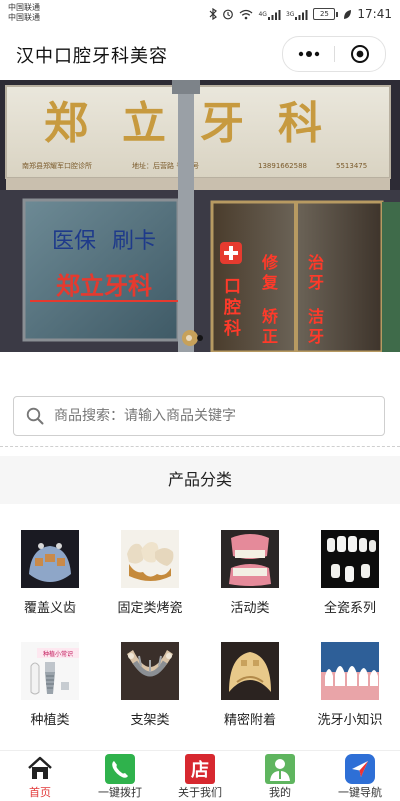 The image size is (400, 801). What do you see at coordinates (350, 671) in the screenshot?
I see `teeth-cleaning-image` at bounding box center [350, 671].